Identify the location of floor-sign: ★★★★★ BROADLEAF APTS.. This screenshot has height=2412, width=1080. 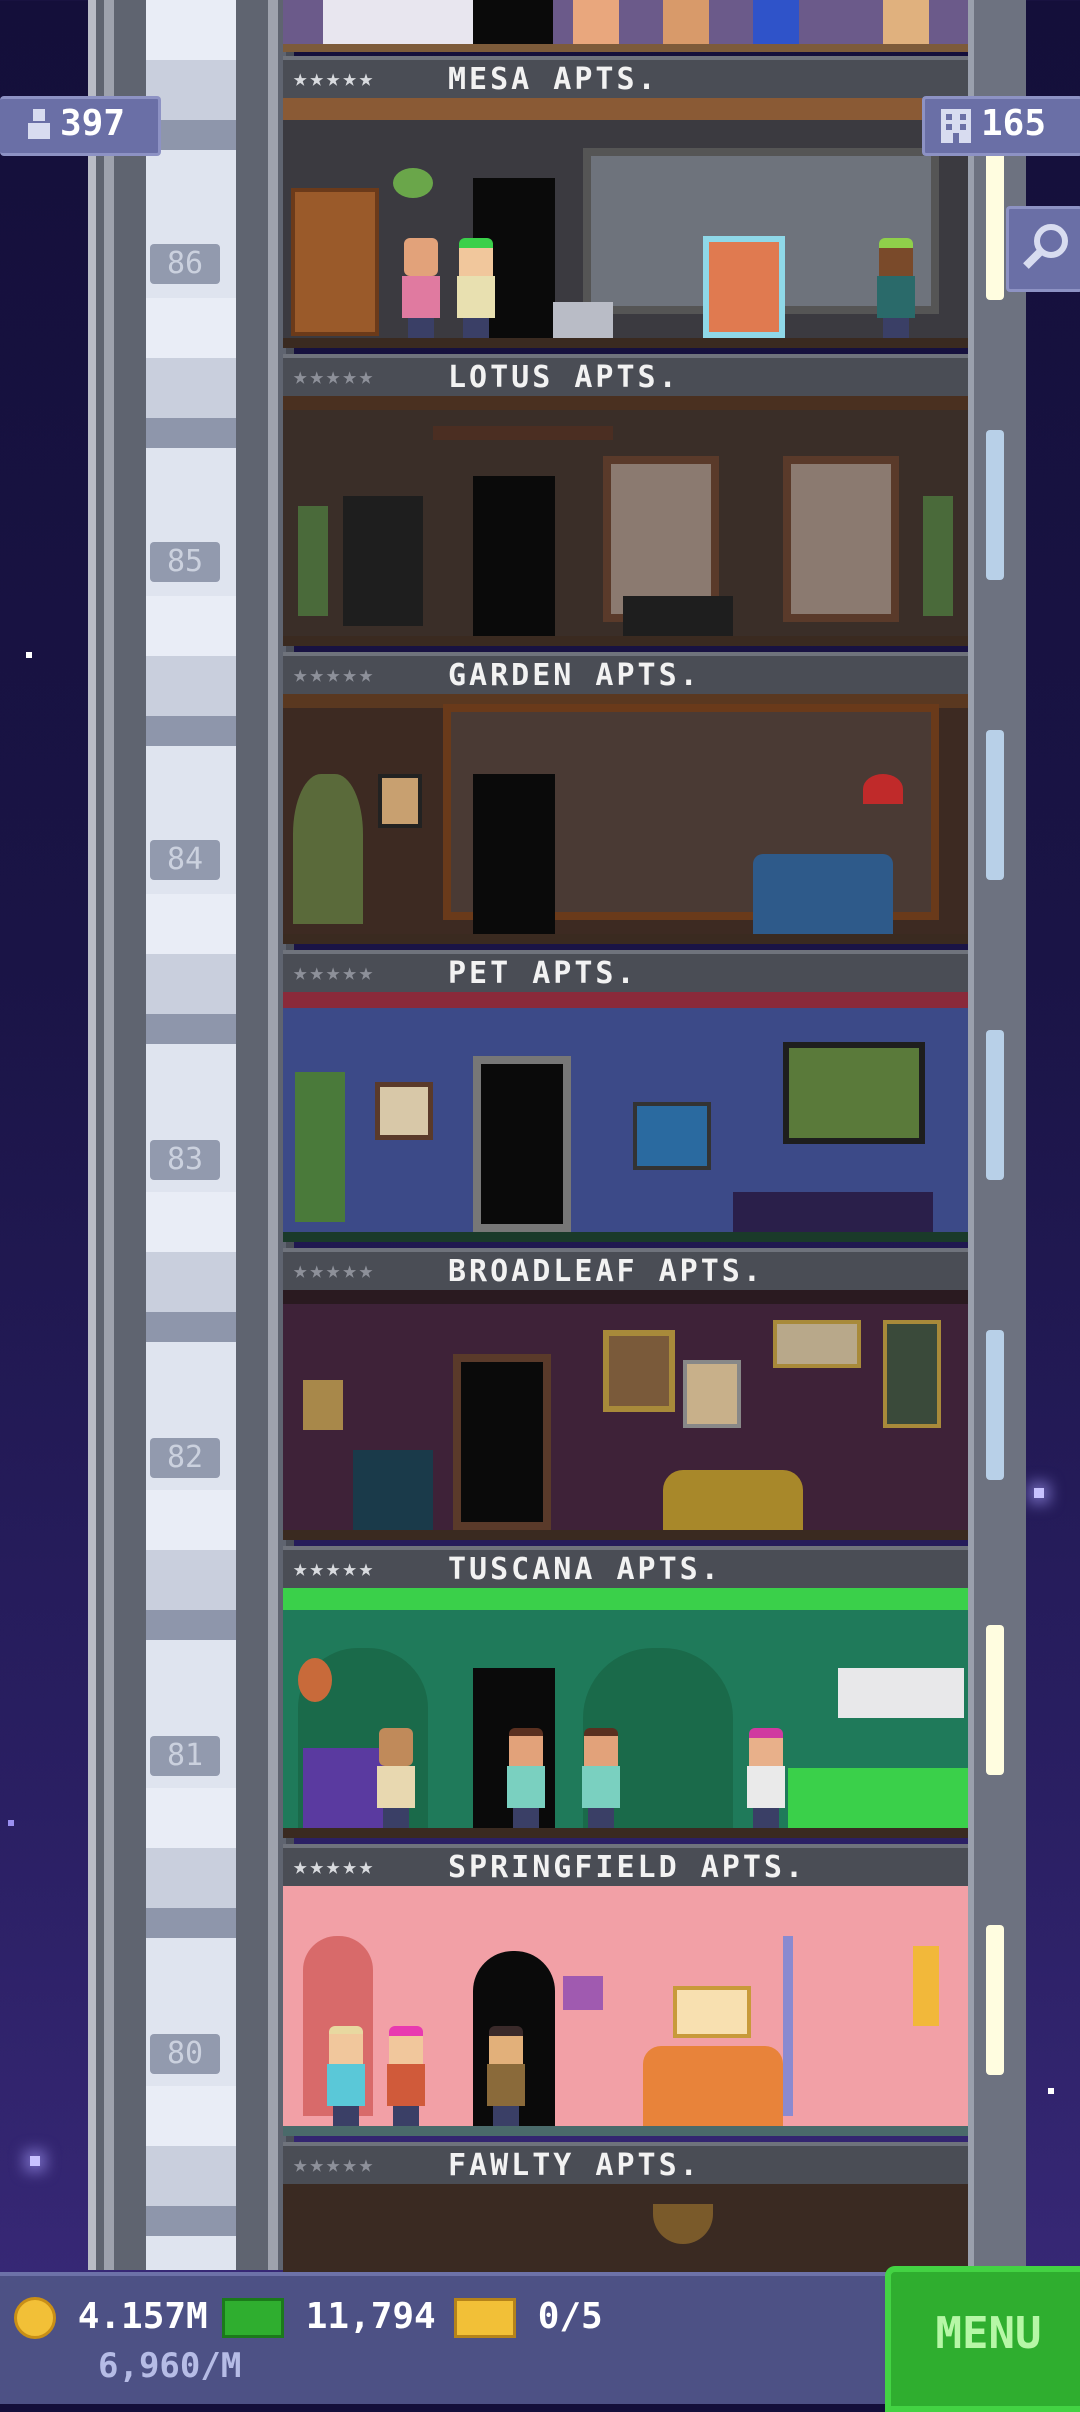
(625, 1269).